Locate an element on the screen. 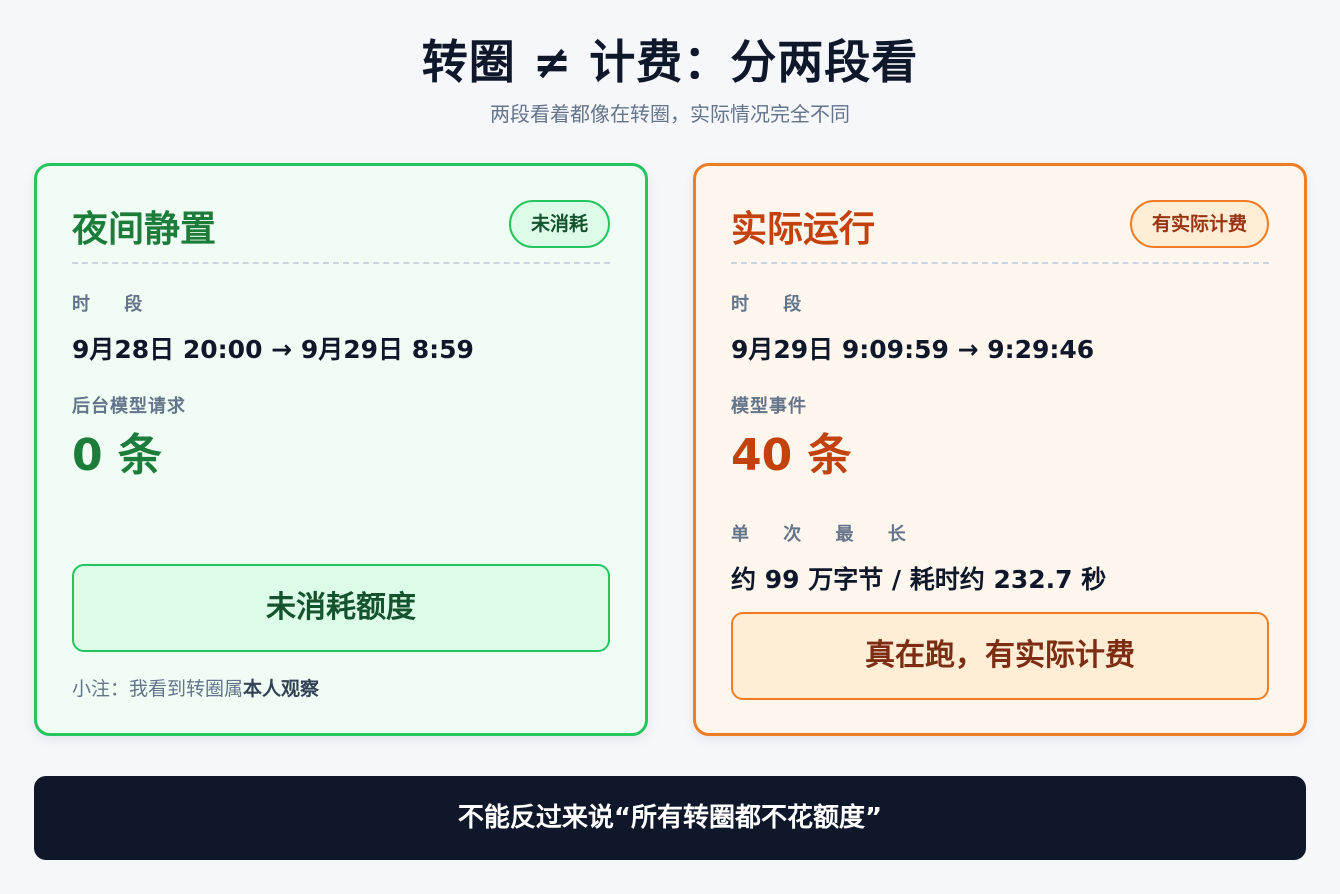 The width and height of the screenshot is (1340, 894). footnote: 小注：我看到转圈属本人观察 is located at coordinates (195, 687).